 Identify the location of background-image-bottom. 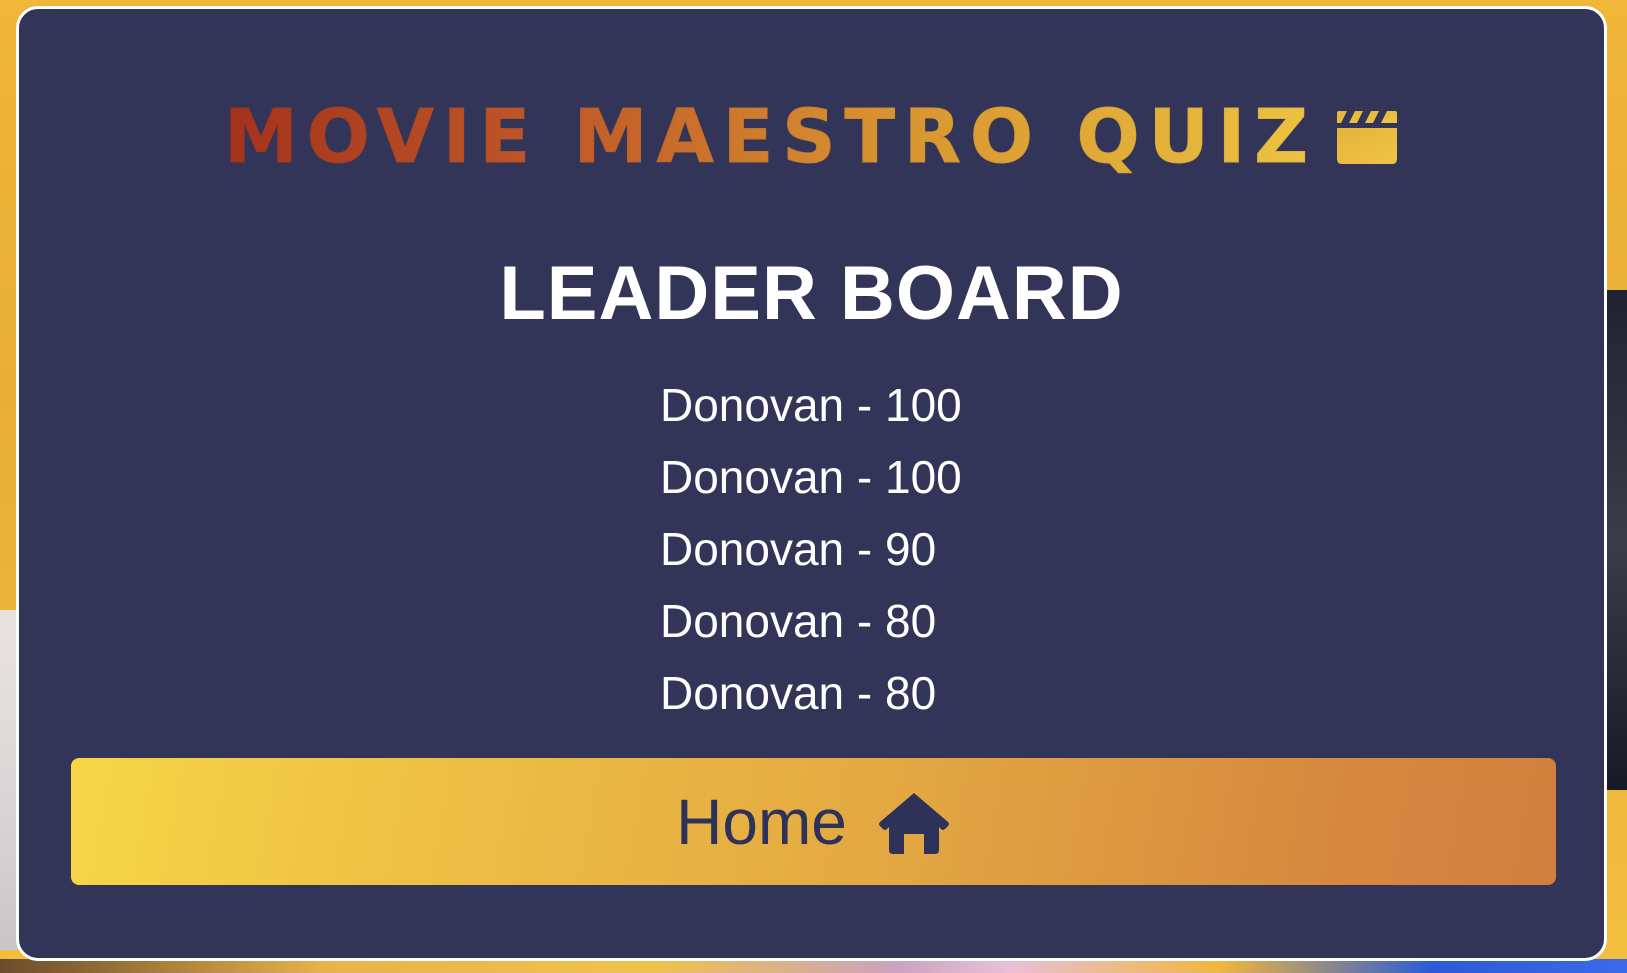
(813, 966).